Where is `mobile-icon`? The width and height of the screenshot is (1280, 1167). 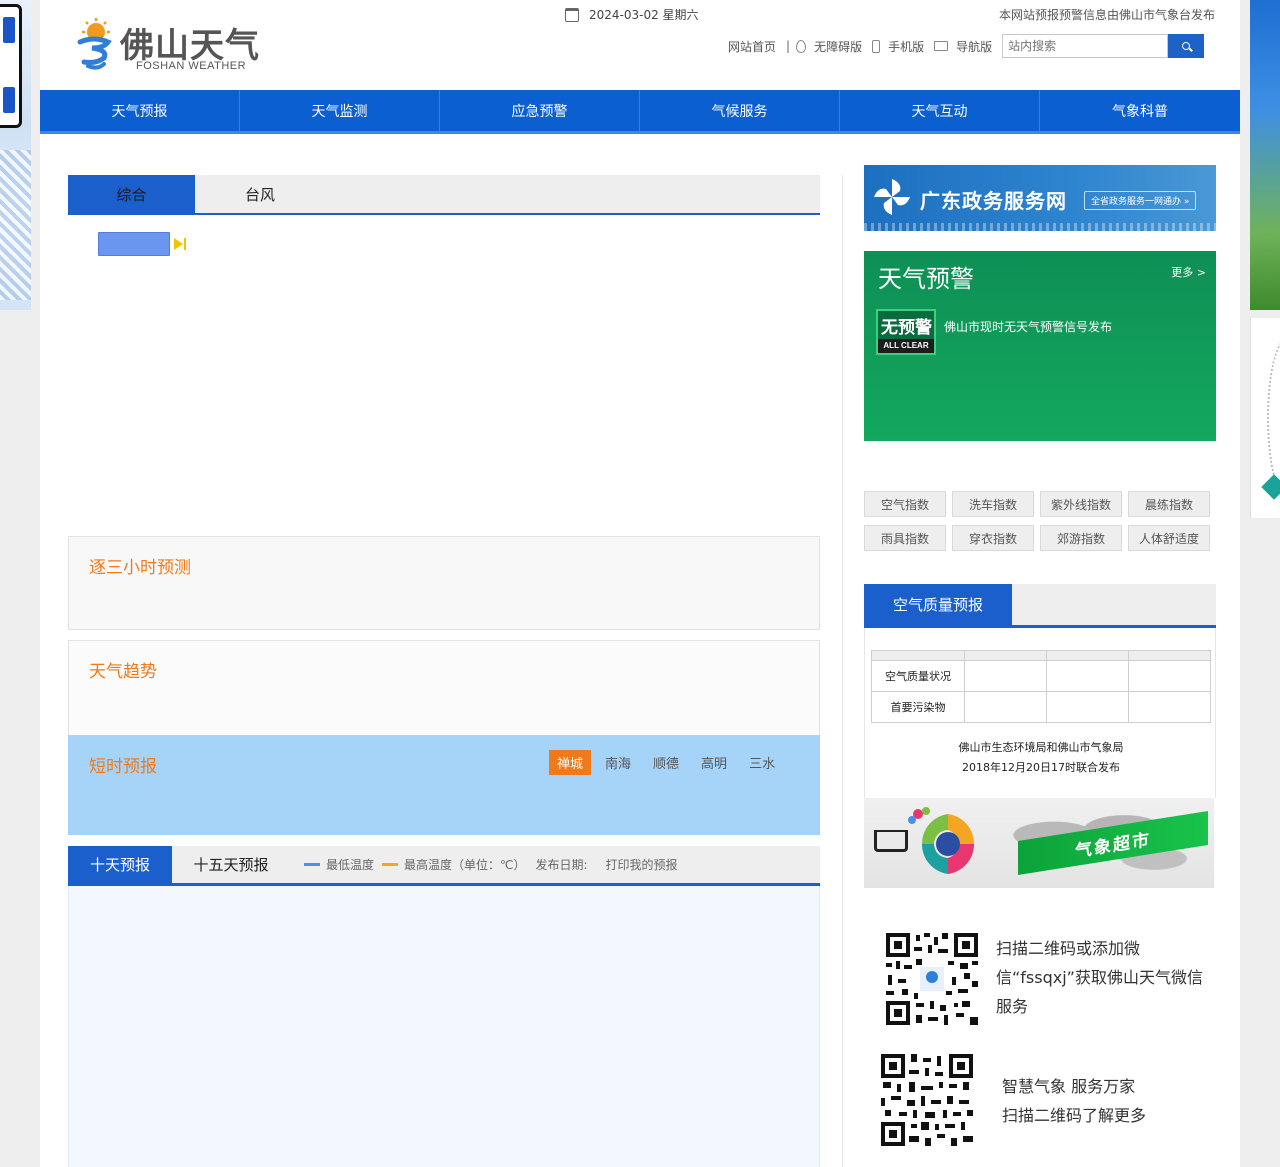
mobile-icon is located at coordinates (876, 46).